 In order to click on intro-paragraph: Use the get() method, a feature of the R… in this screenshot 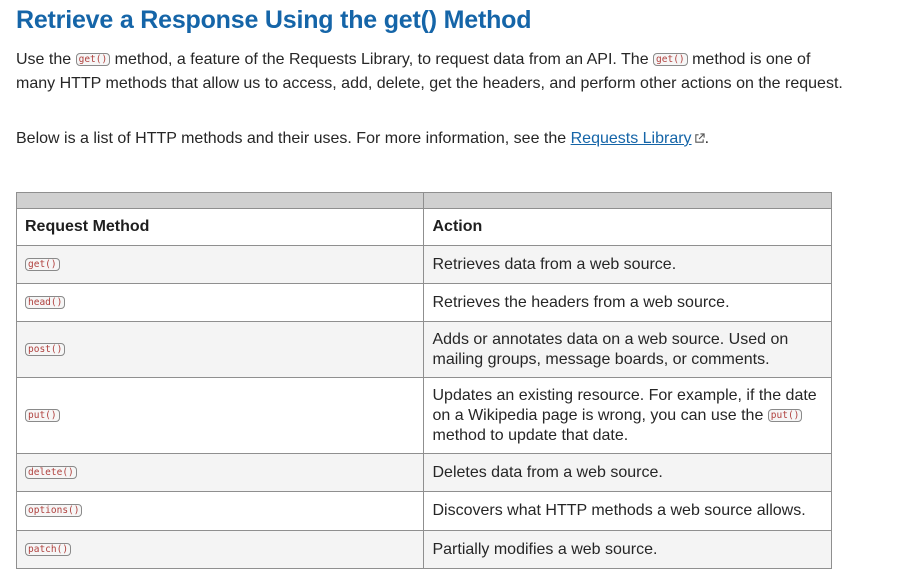, I will do `click(431, 72)`.